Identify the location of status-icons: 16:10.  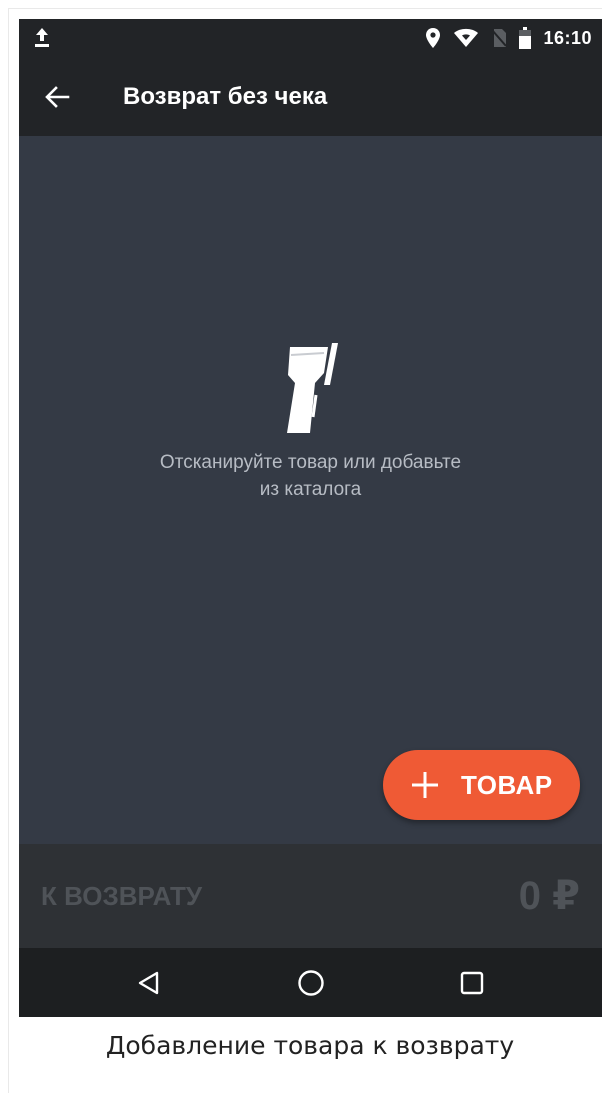
(508, 38).